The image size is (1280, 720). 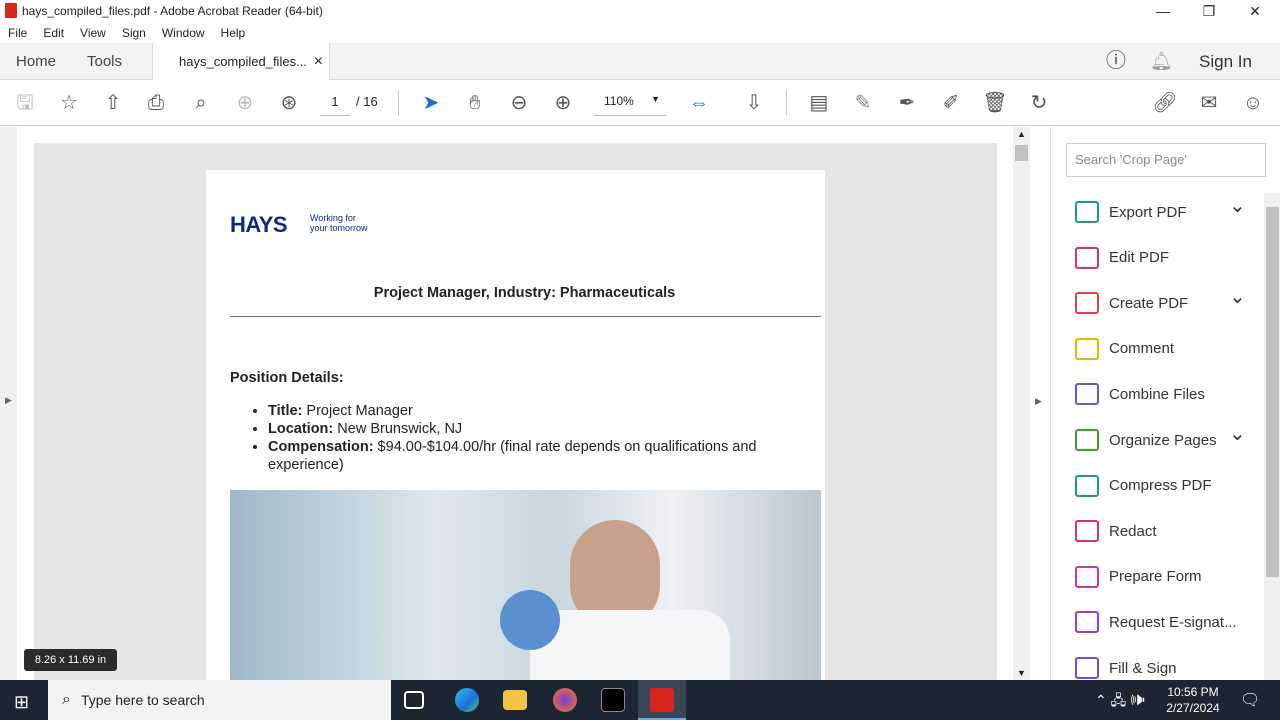 What do you see at coordinates (613, 700) in the screenshot?
I see `terminal-icon` at bounding box center [613, 700].